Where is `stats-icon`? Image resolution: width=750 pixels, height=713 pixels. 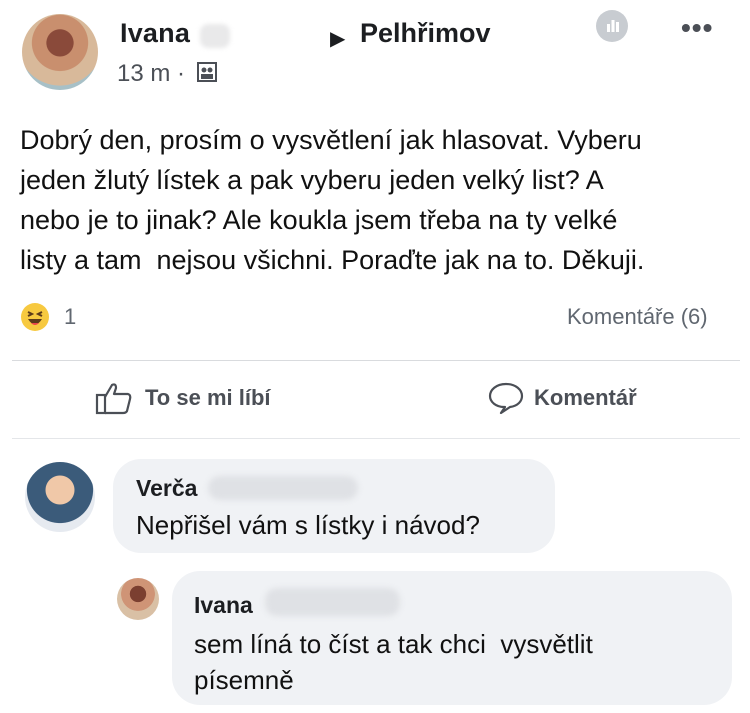 stats-icon is located at coordinates (612, 26).